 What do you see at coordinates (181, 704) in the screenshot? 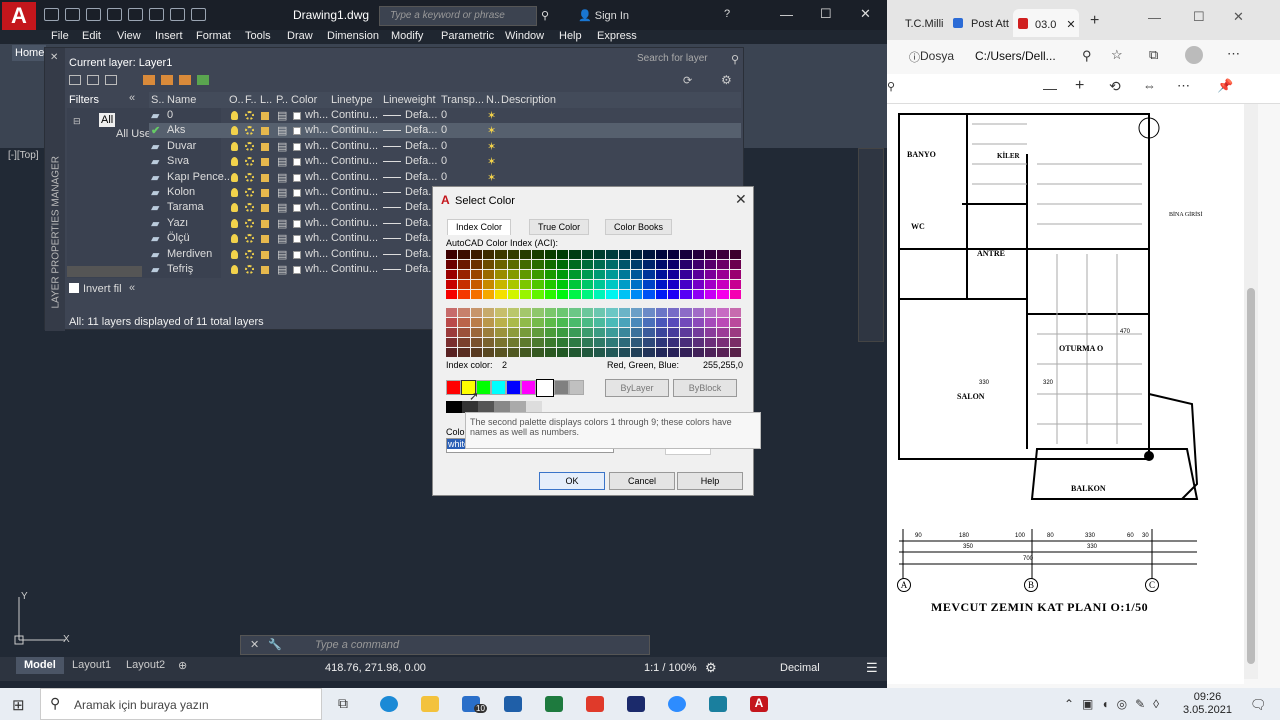
I see `taskbar-search-input: Aramak için buraya yazın` at bounding box center [181, 704].